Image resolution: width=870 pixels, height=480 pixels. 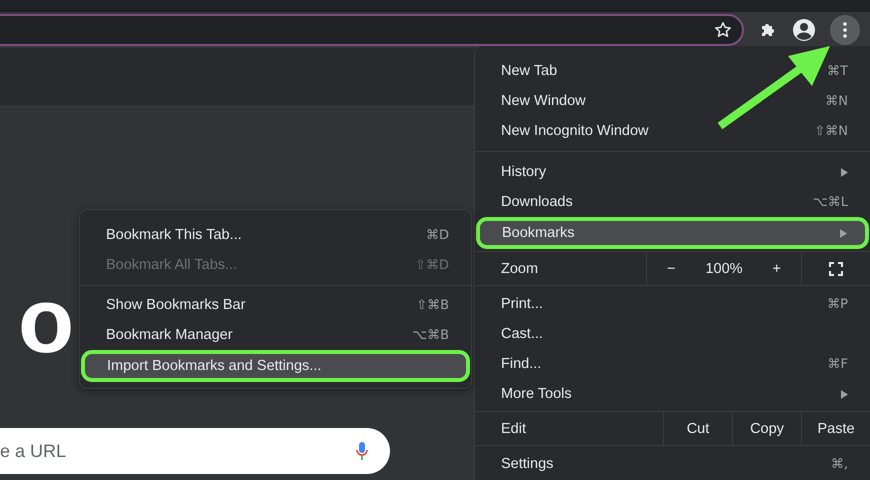 What do you see at coordinates (837, 304) in the screenshot?
I see `shortcut-label: ⌘P` at bounding box center [837, 304].